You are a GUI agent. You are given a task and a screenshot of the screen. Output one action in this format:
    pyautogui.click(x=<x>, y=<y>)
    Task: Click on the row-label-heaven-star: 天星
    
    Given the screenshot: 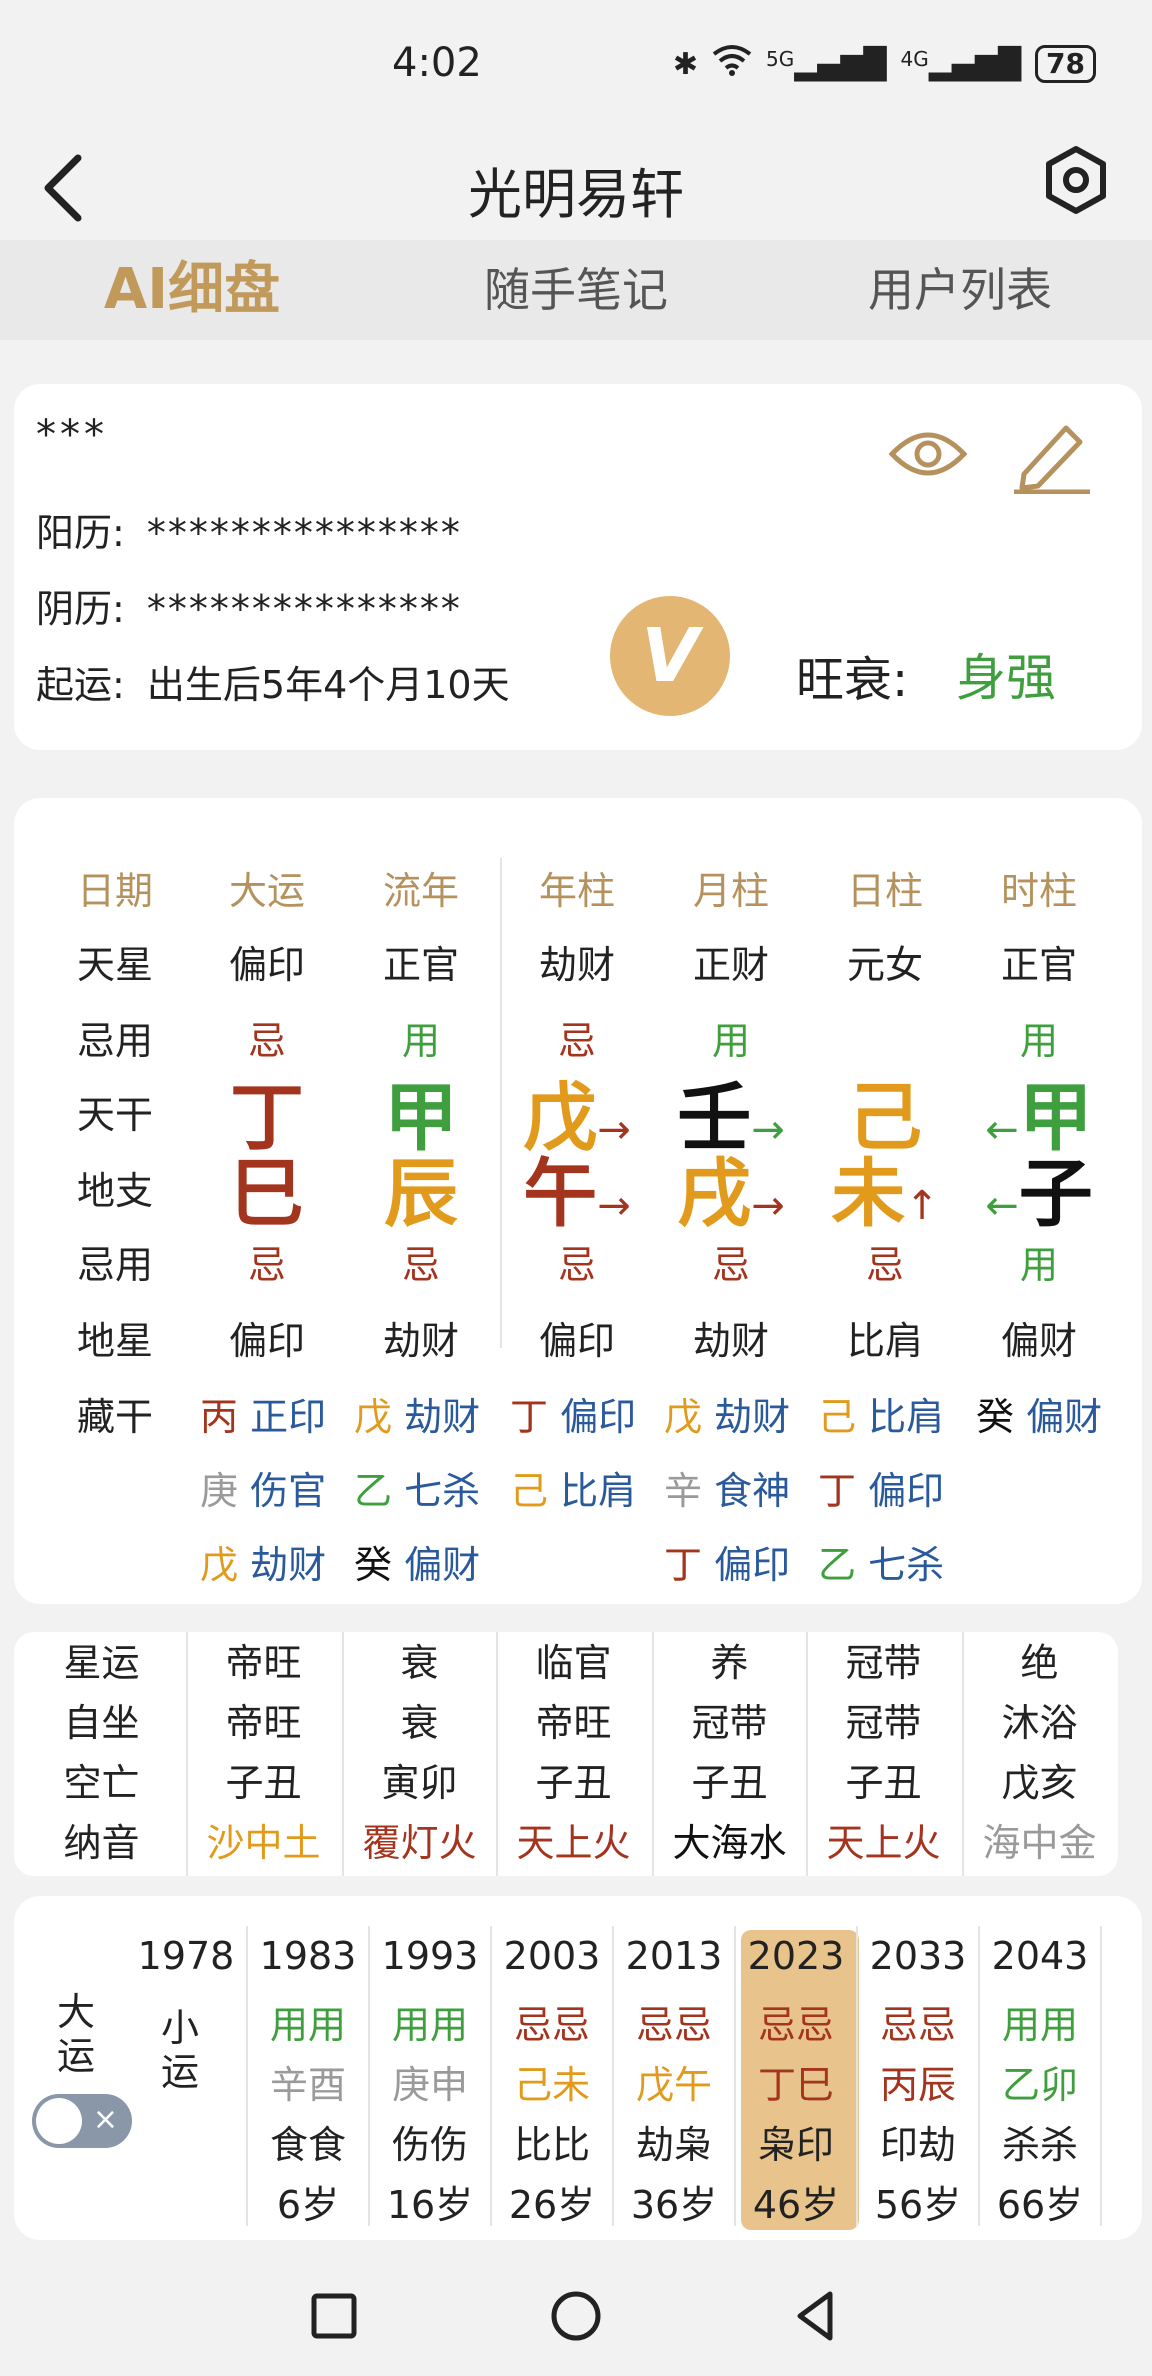 What is the action you would take?
    pyautogui.click(x=114, y=965)
    